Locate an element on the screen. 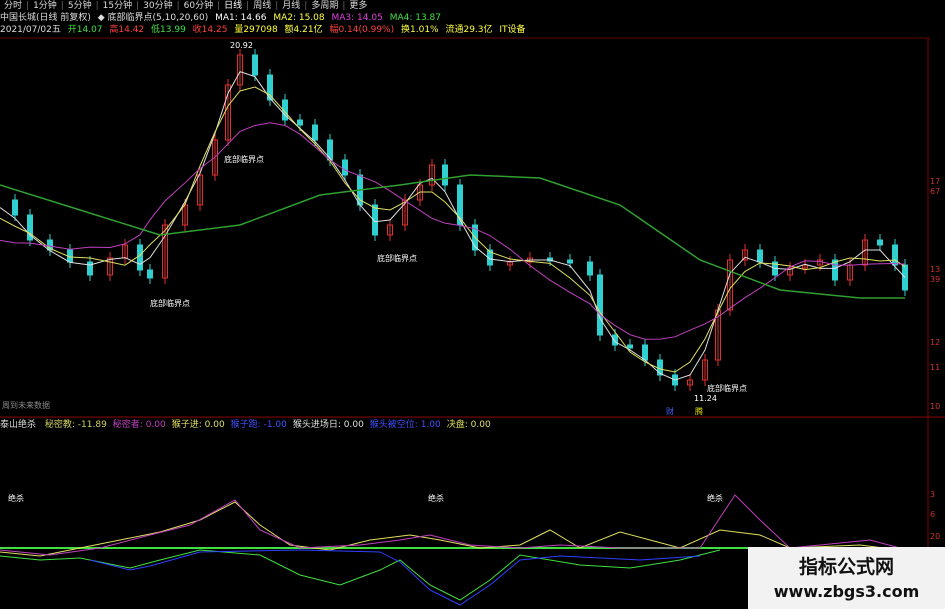  watermark: 指标公式网 www.zbgs3.com is located at coordinates (846, 578).